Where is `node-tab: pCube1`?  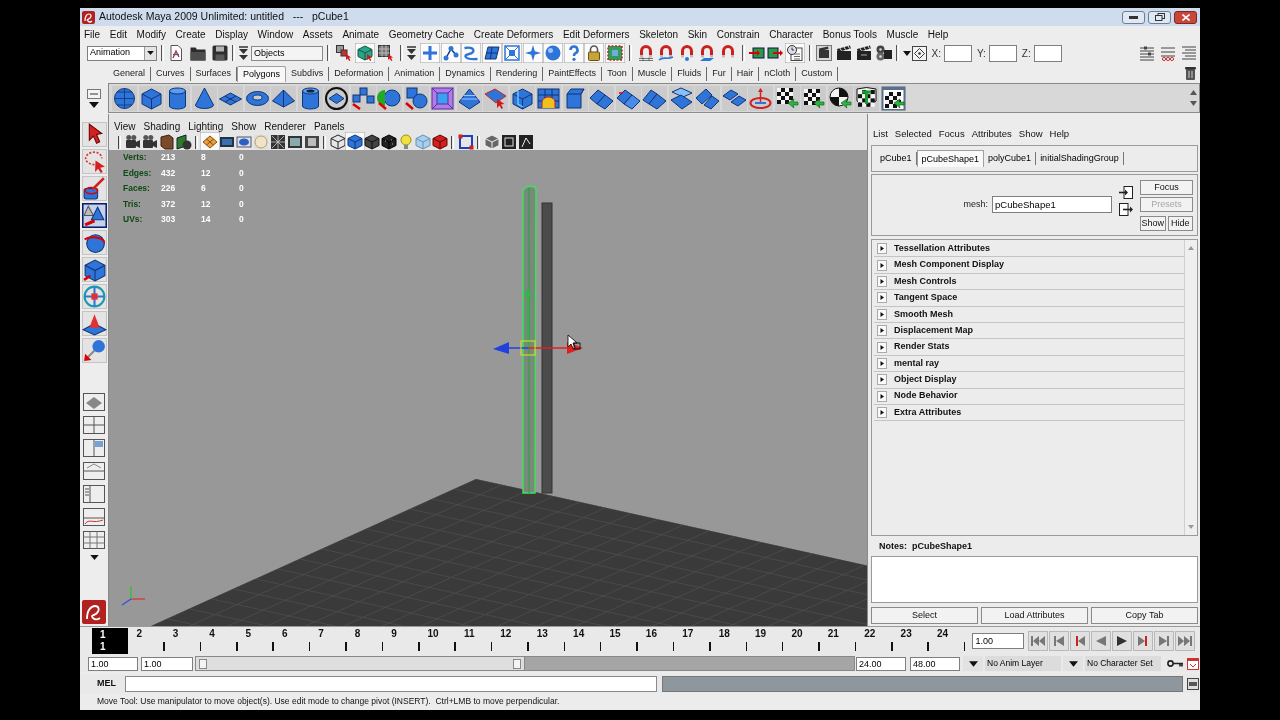 node-tab: pCube1 is located at coordinates (896, 158).